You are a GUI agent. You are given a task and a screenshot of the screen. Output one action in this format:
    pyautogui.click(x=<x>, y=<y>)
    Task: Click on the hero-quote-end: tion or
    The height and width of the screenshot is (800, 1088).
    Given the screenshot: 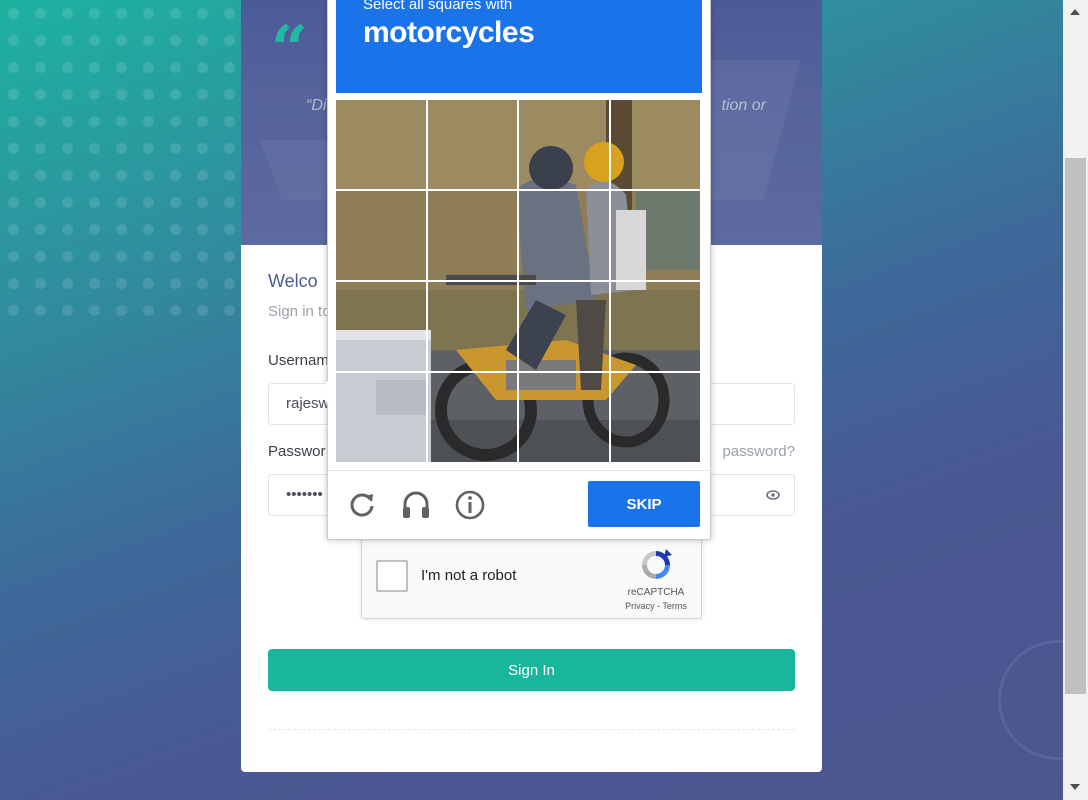 What is the action you would take?
    pyautogui.click(x=743, y=105)
    